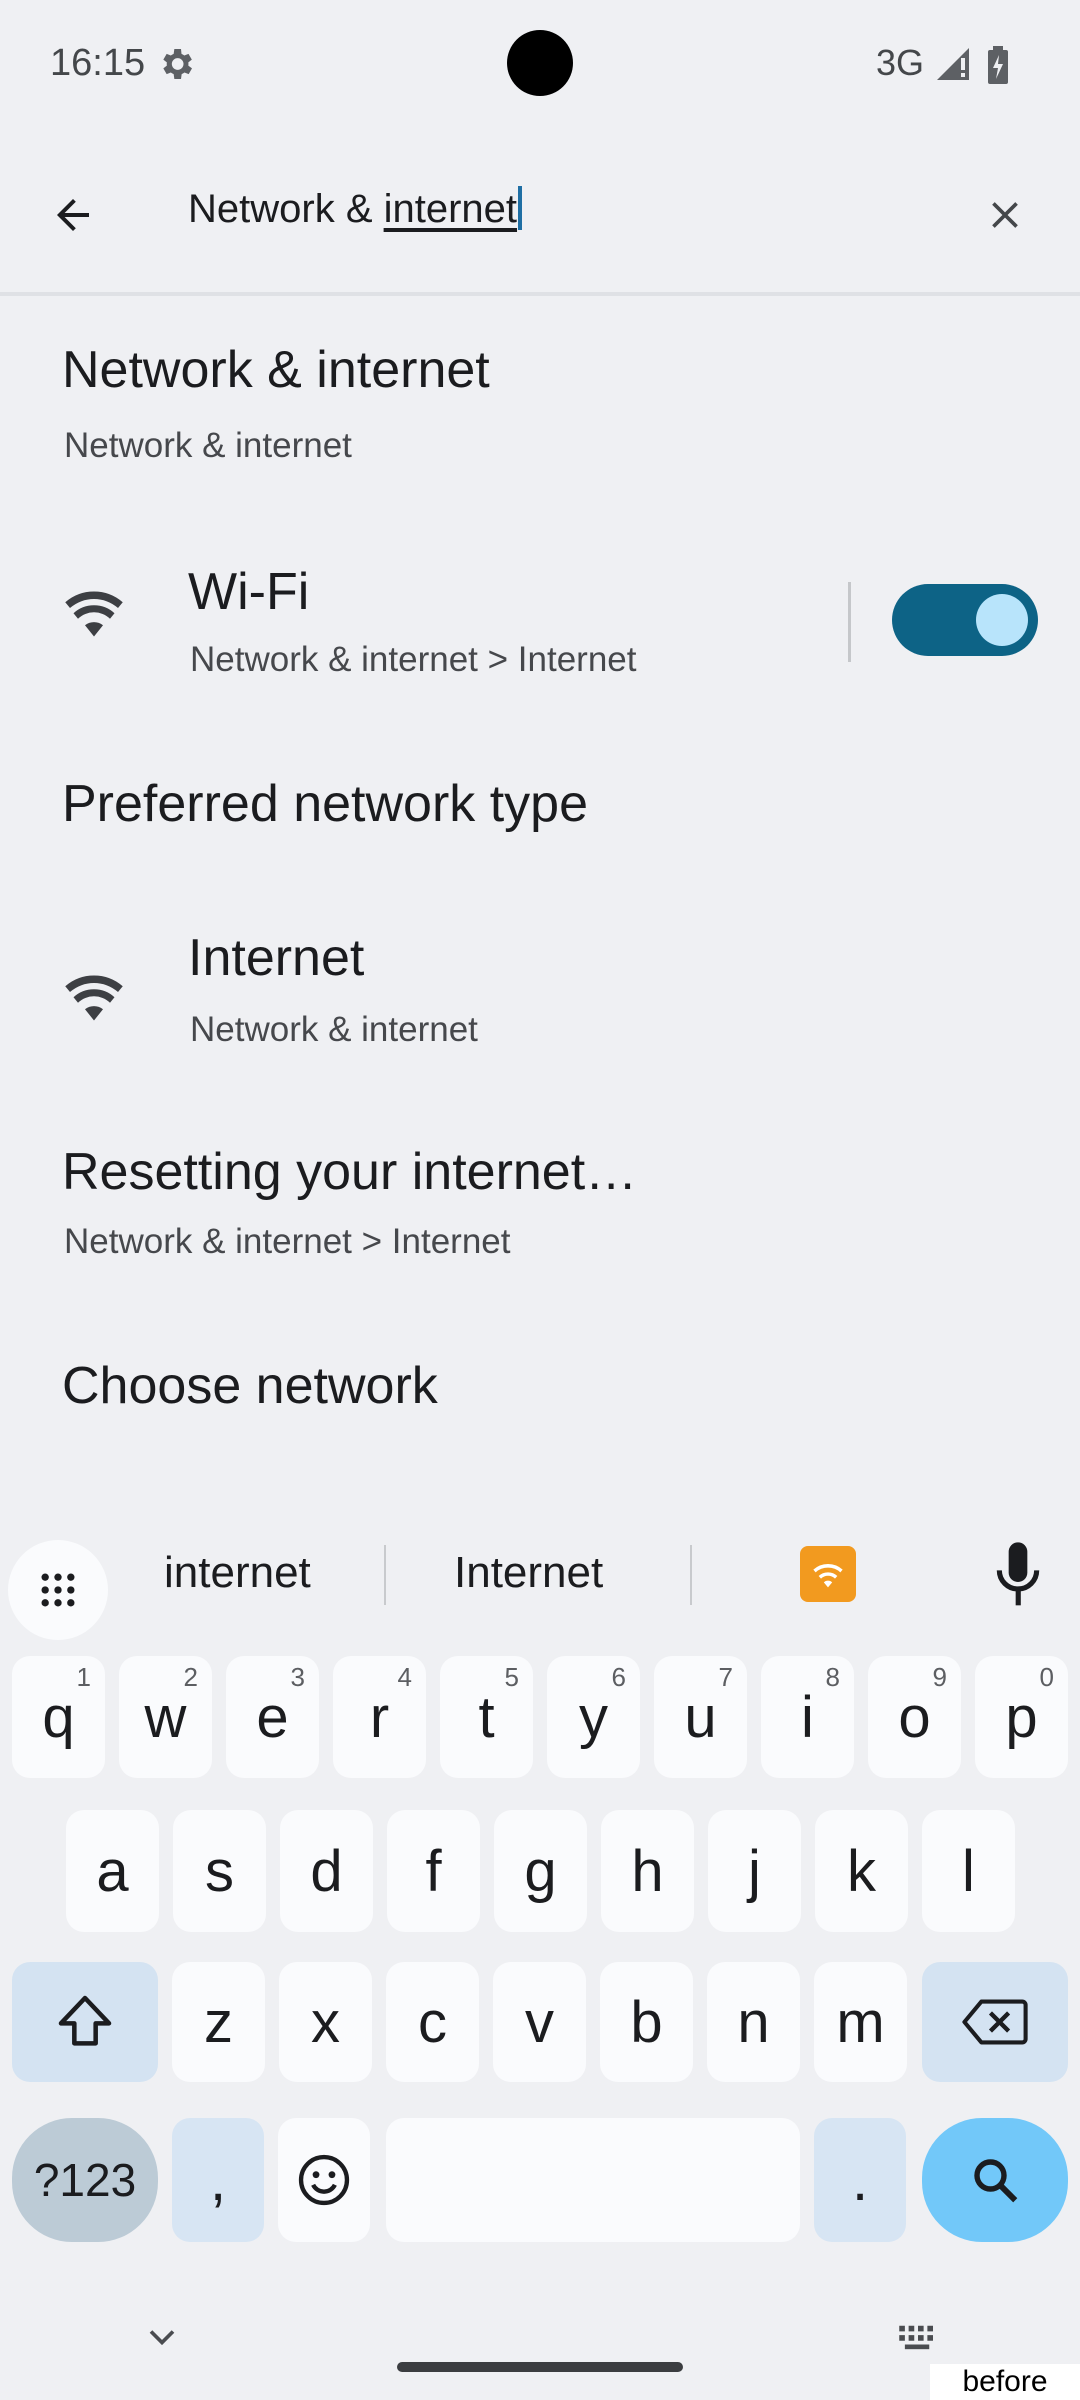 The height and width of the screenshot is (2400, 1080). I want to click on key-label: c, so click(432, 2022).